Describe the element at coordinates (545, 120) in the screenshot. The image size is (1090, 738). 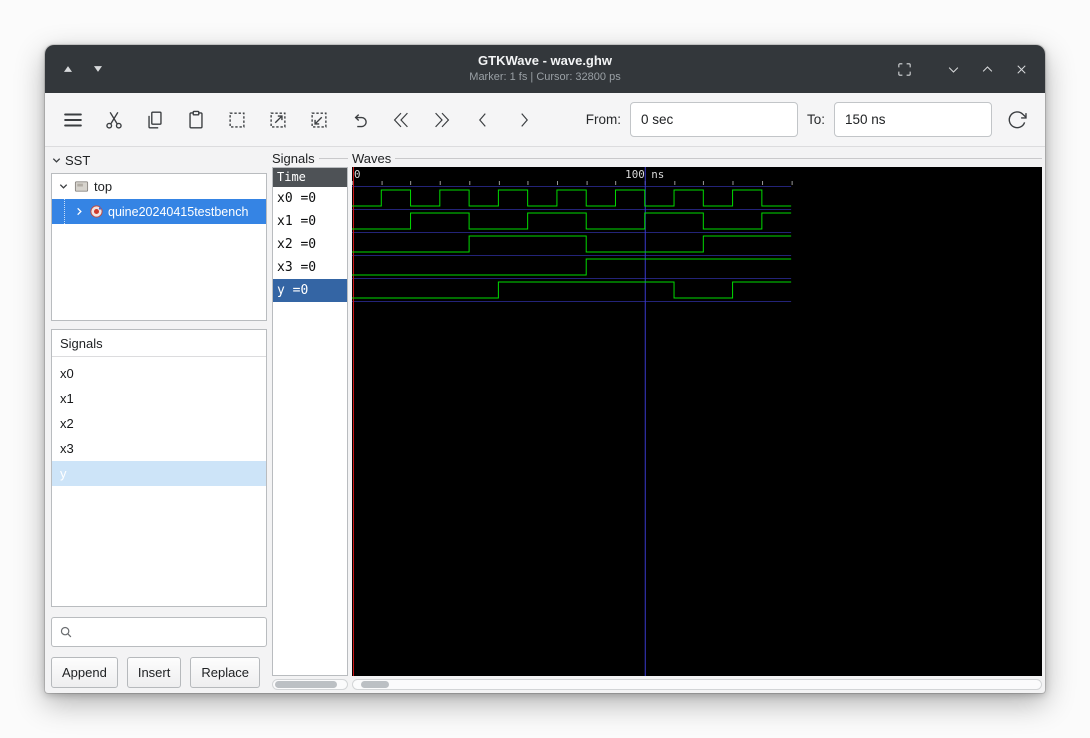
I see `toolbar: From: To:` at that location.